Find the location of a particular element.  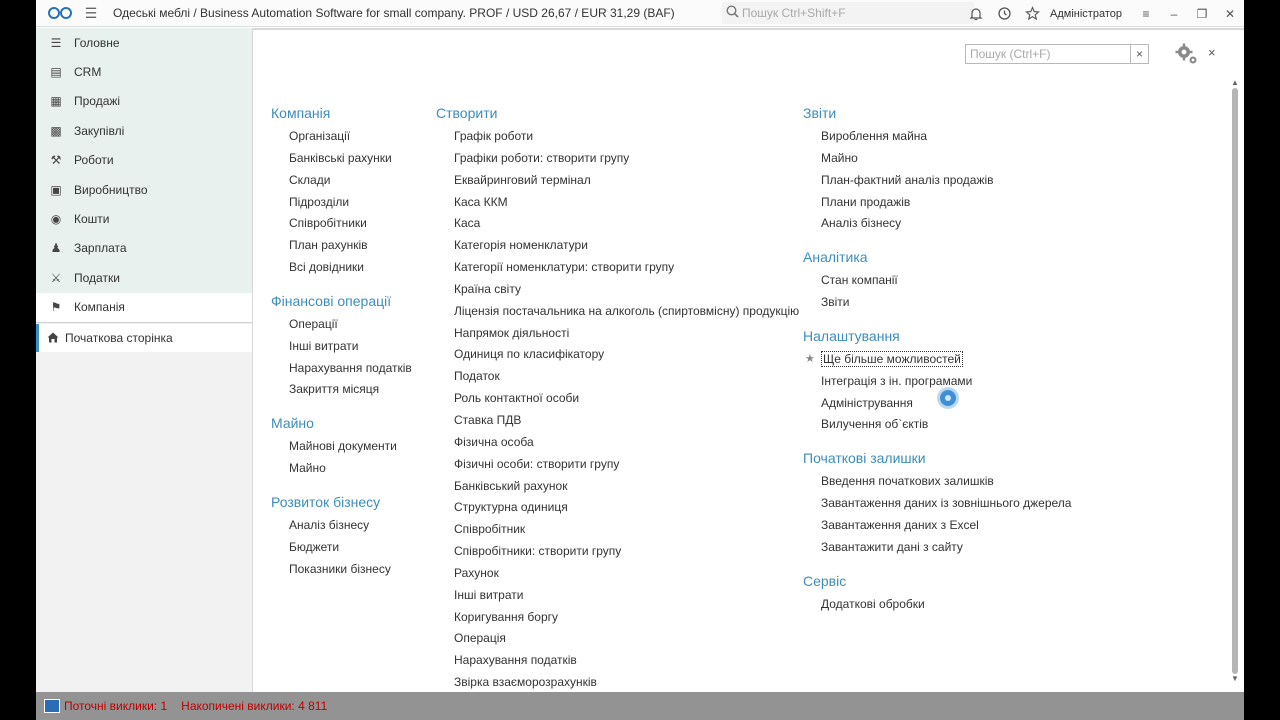

function-link: Банківський рахунок is located at coordinates (611, 487).